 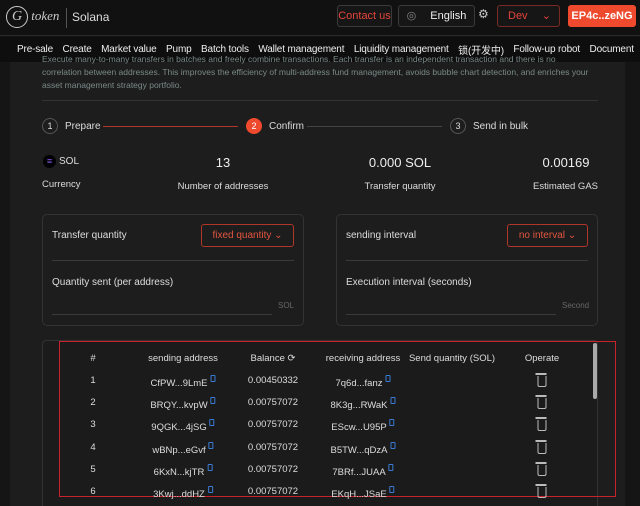 I want to click on cell-text: EKqH...JSaE, so click(x=359, y=494).